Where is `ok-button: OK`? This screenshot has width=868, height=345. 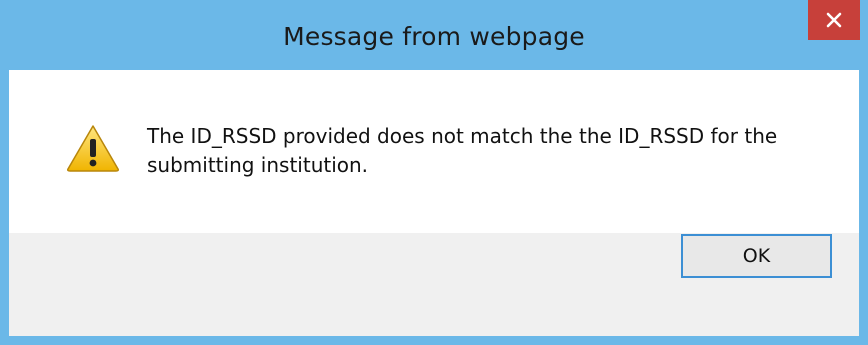 ok-button: OK is located at coordinates (756, 256).